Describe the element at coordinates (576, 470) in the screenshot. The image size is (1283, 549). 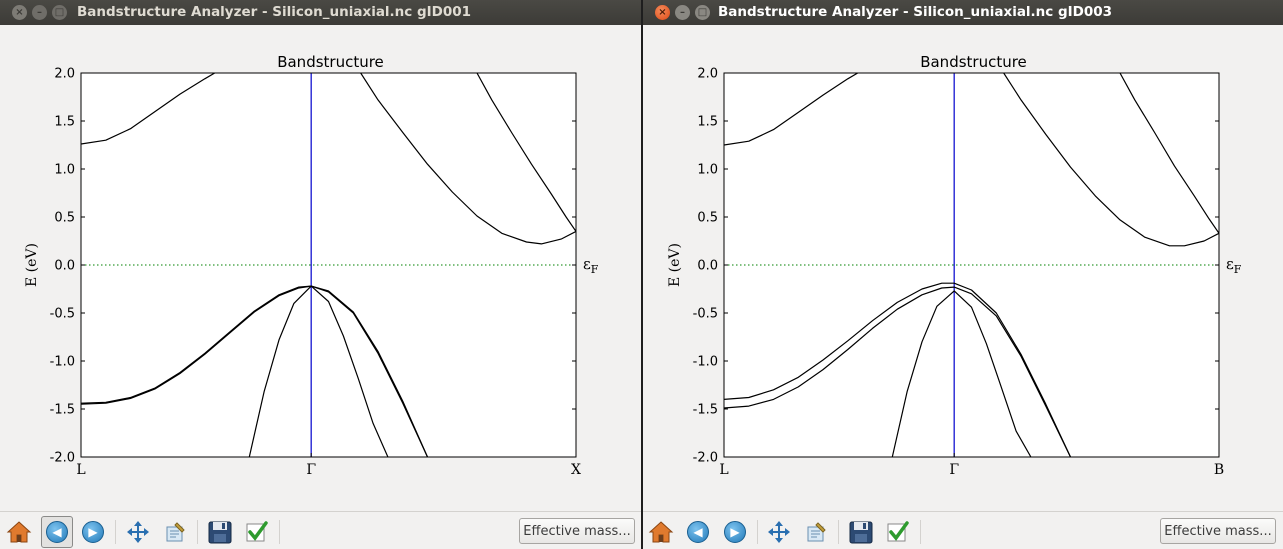
I see `x-tick-label: X` at that location.